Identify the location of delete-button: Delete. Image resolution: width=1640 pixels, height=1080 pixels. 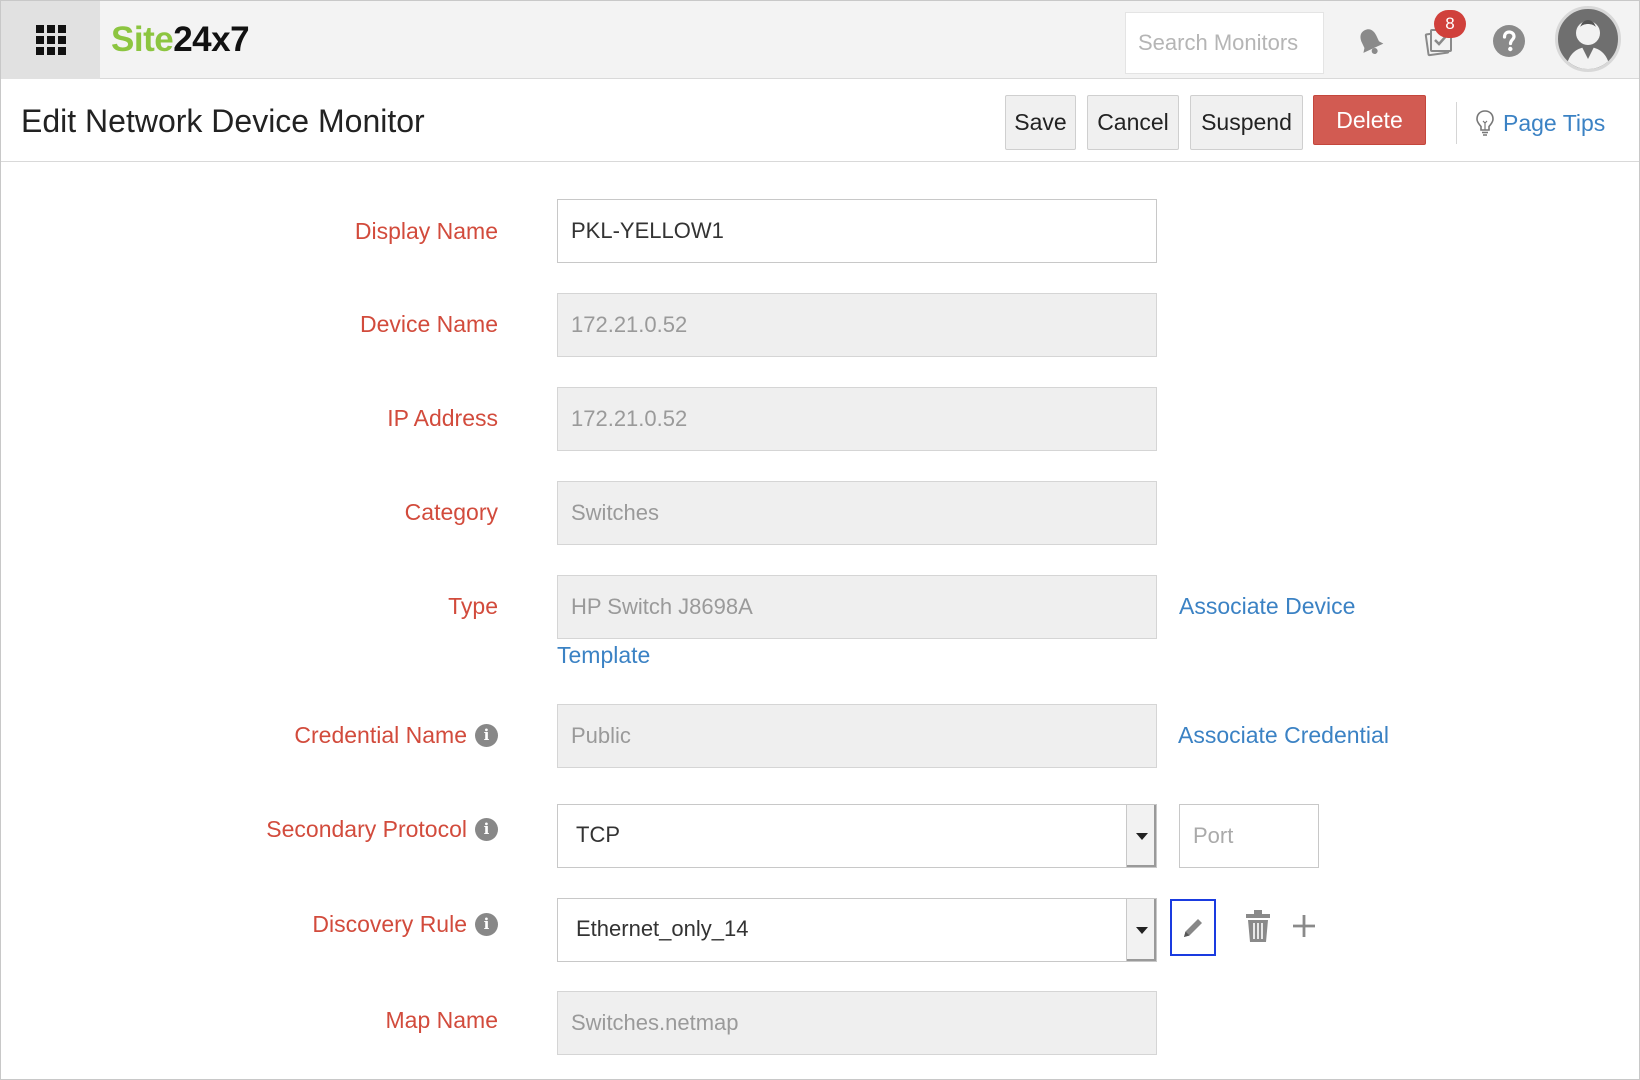
(1369, 120).